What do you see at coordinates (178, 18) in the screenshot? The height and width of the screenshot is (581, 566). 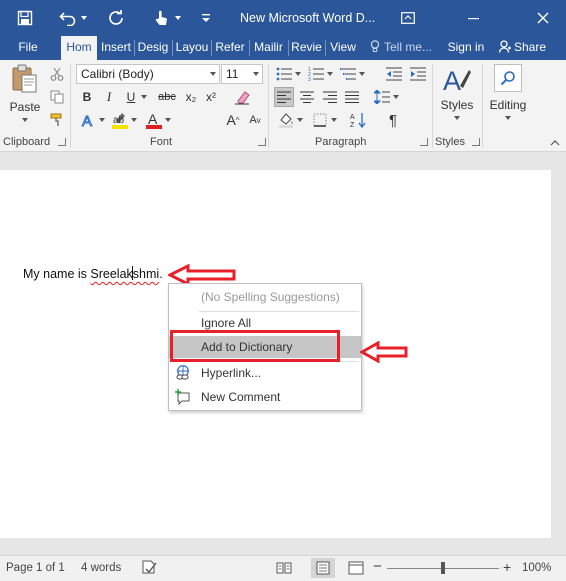 I see `touch-mode-dropdown-icon` at bounding box center [178, 18].